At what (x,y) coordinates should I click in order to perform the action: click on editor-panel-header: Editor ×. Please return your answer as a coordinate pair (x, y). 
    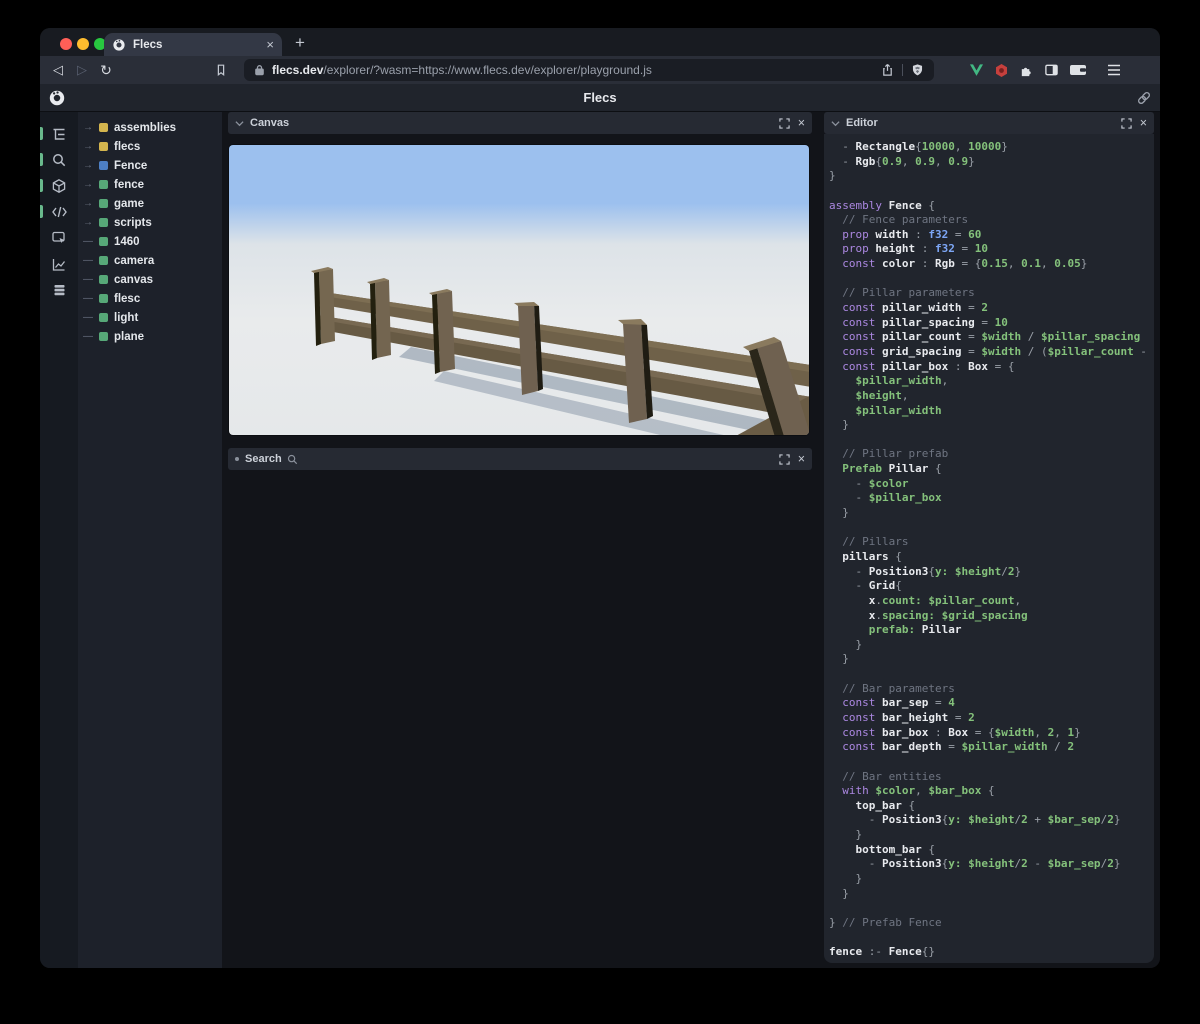
    Looking at the image, I should click on (989, 123).